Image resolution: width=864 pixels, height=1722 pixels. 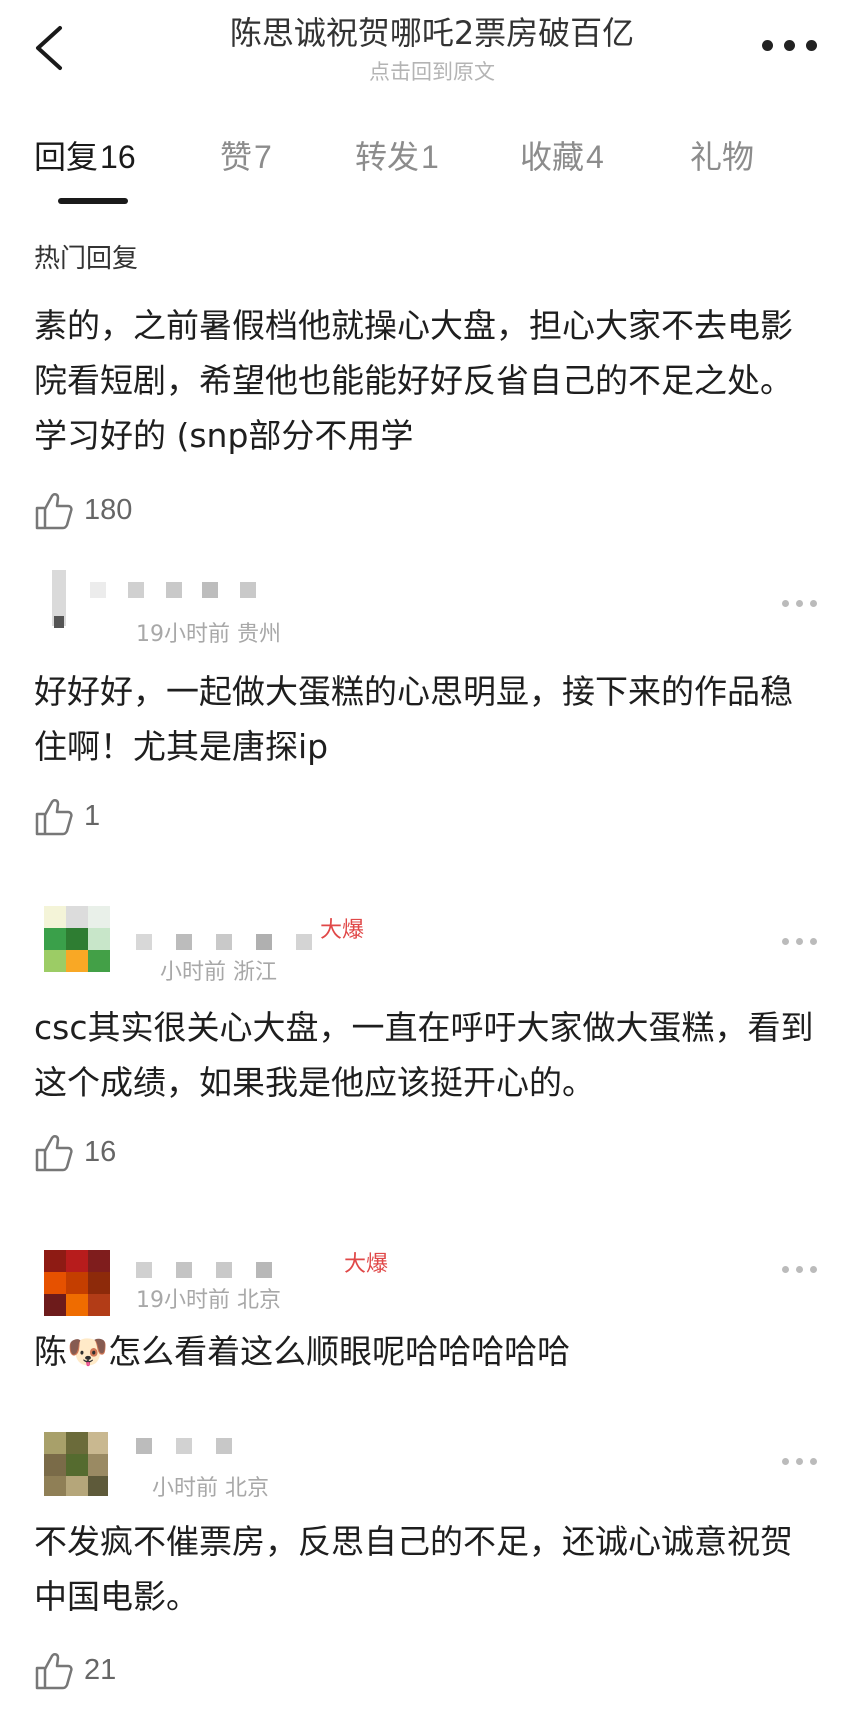 What do you see at coordinates (86, 259) in the screenshot?
I see `hot-replies-heading: 热门回复` at bounding box center [86, 259].